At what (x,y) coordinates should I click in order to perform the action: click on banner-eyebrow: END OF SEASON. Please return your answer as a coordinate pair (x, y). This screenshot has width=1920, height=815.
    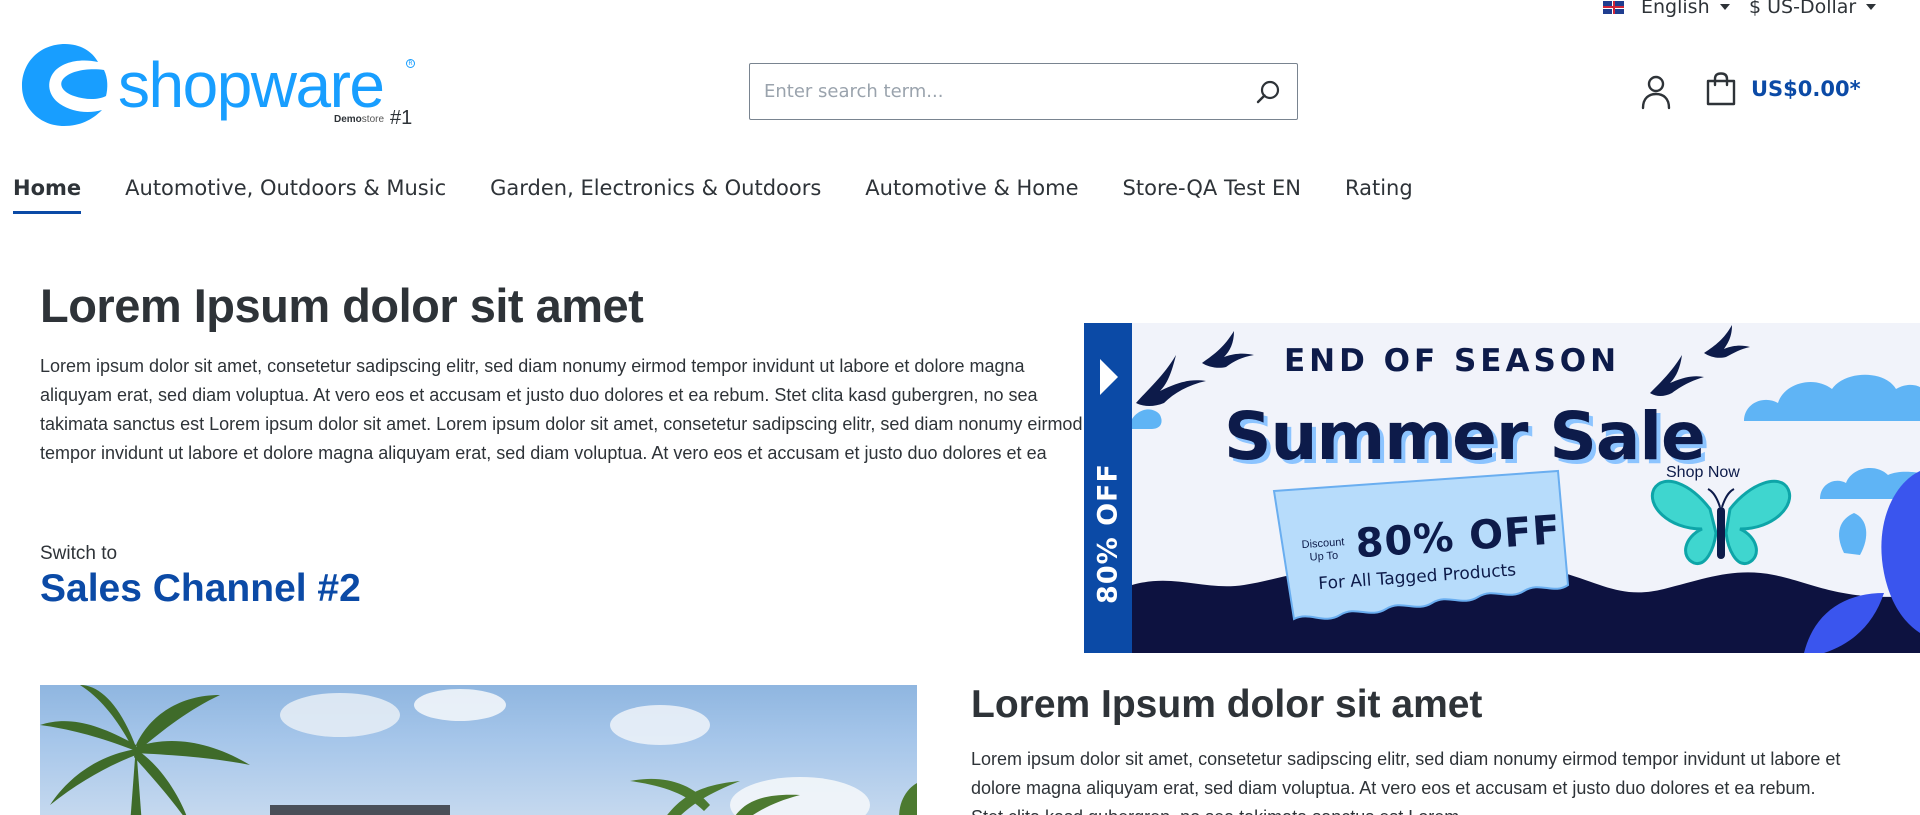
    Looking at the image, I should click on (1452, 361).